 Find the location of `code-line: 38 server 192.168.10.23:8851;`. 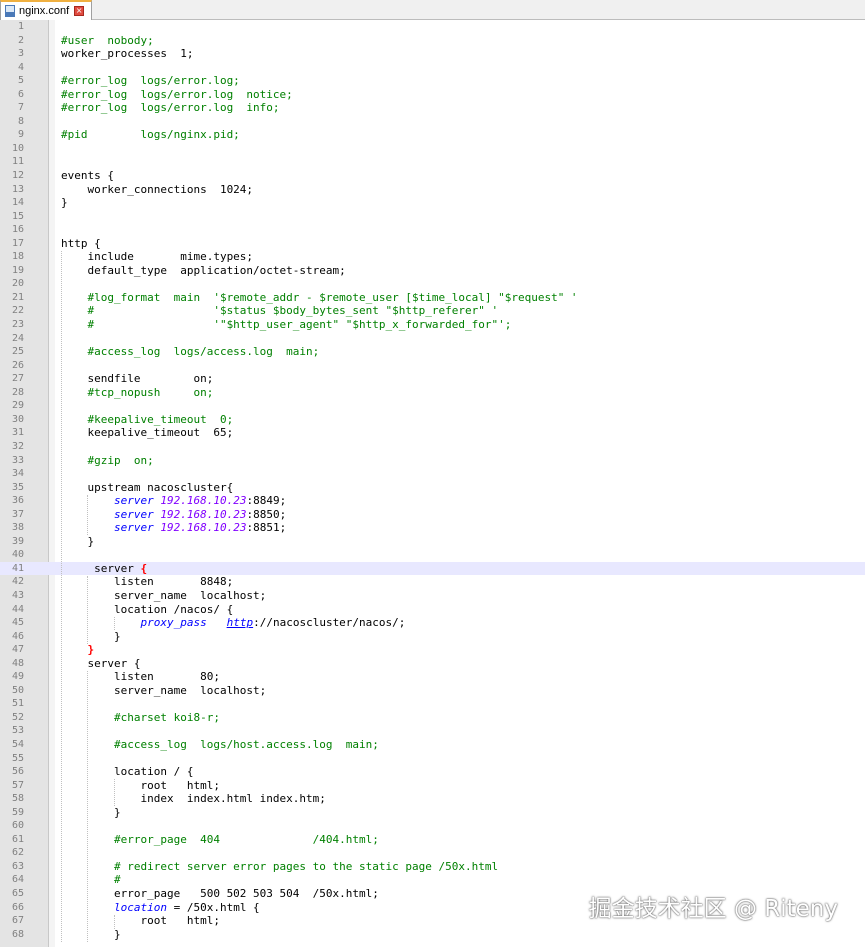

code-line: 38 server 192.168.10.23:8851; is located at coordinates (432, 528).